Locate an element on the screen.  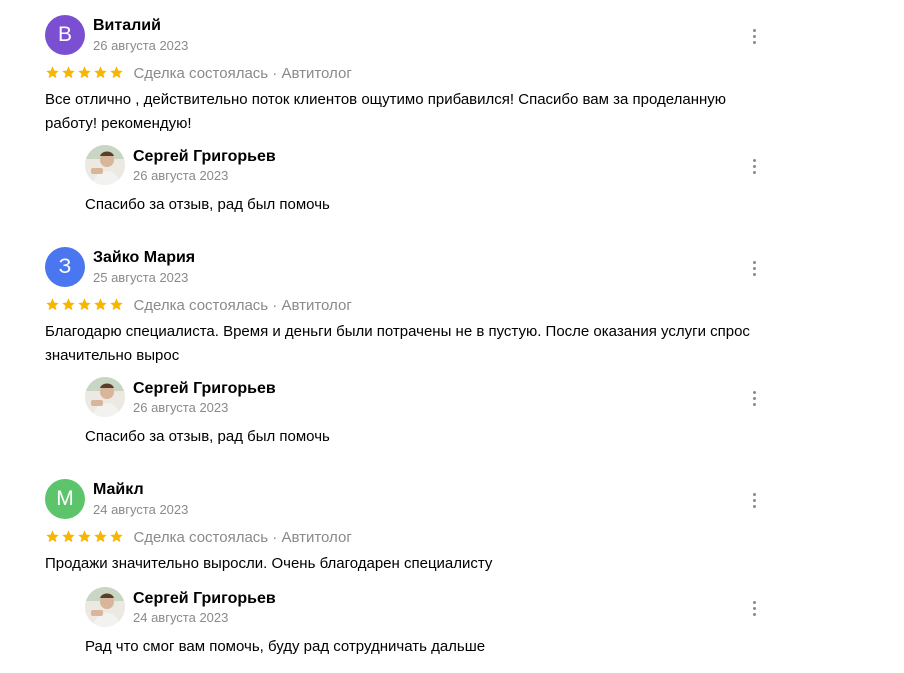
reply-date: 24 августа 2023 is located at coordinates (181, 617).